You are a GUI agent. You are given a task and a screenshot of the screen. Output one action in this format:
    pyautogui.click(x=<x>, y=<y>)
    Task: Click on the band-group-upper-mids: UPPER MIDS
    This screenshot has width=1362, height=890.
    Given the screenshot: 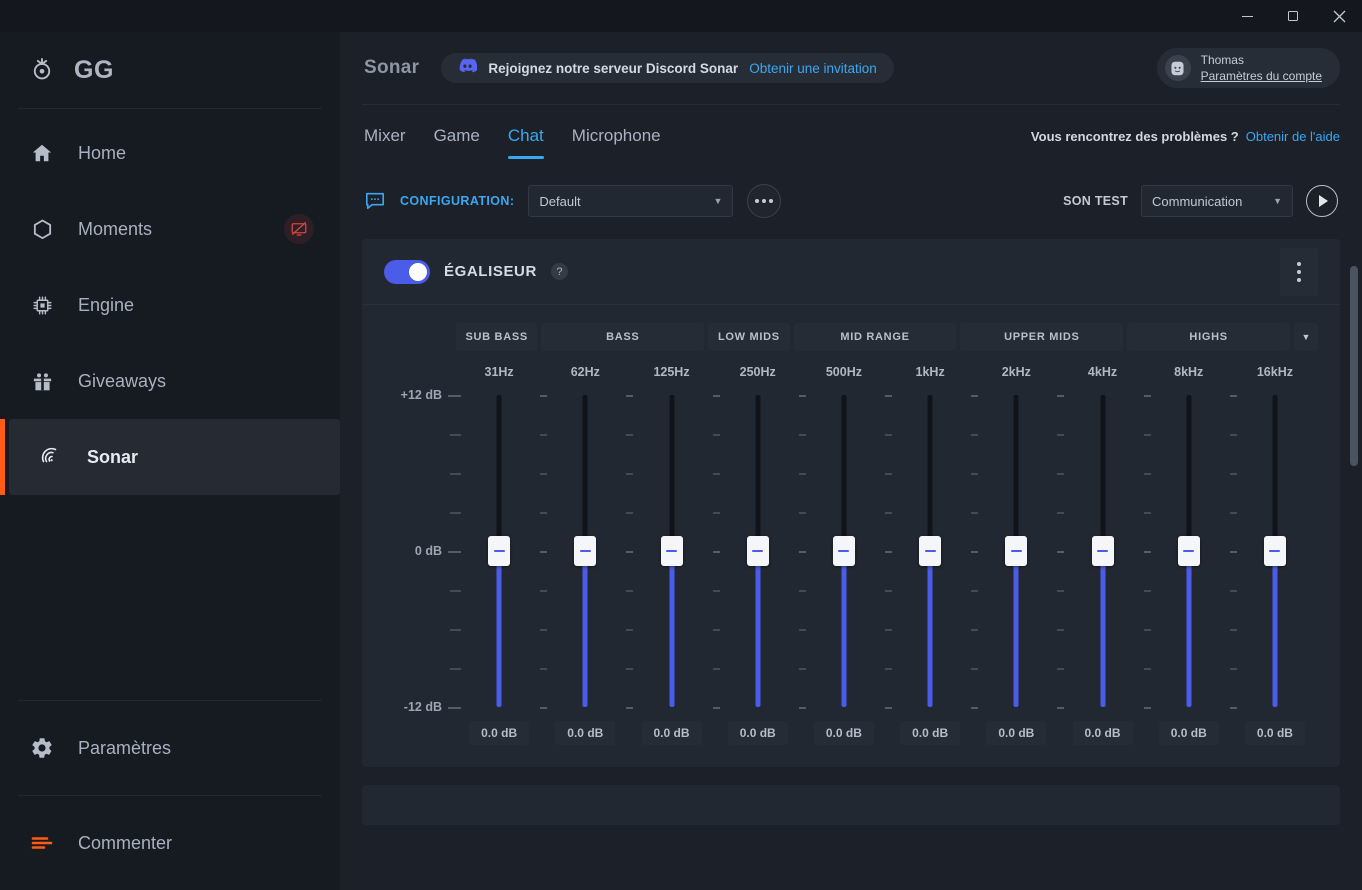 What is the action you would take?
    pyautogui.click(x=1042, y=337)
    